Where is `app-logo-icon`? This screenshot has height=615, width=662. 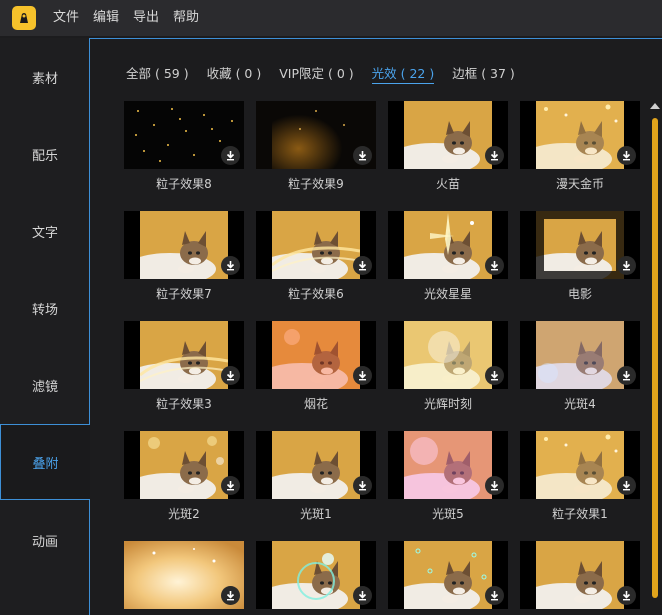 app-logo-icon is located at coordinates (24, 18).